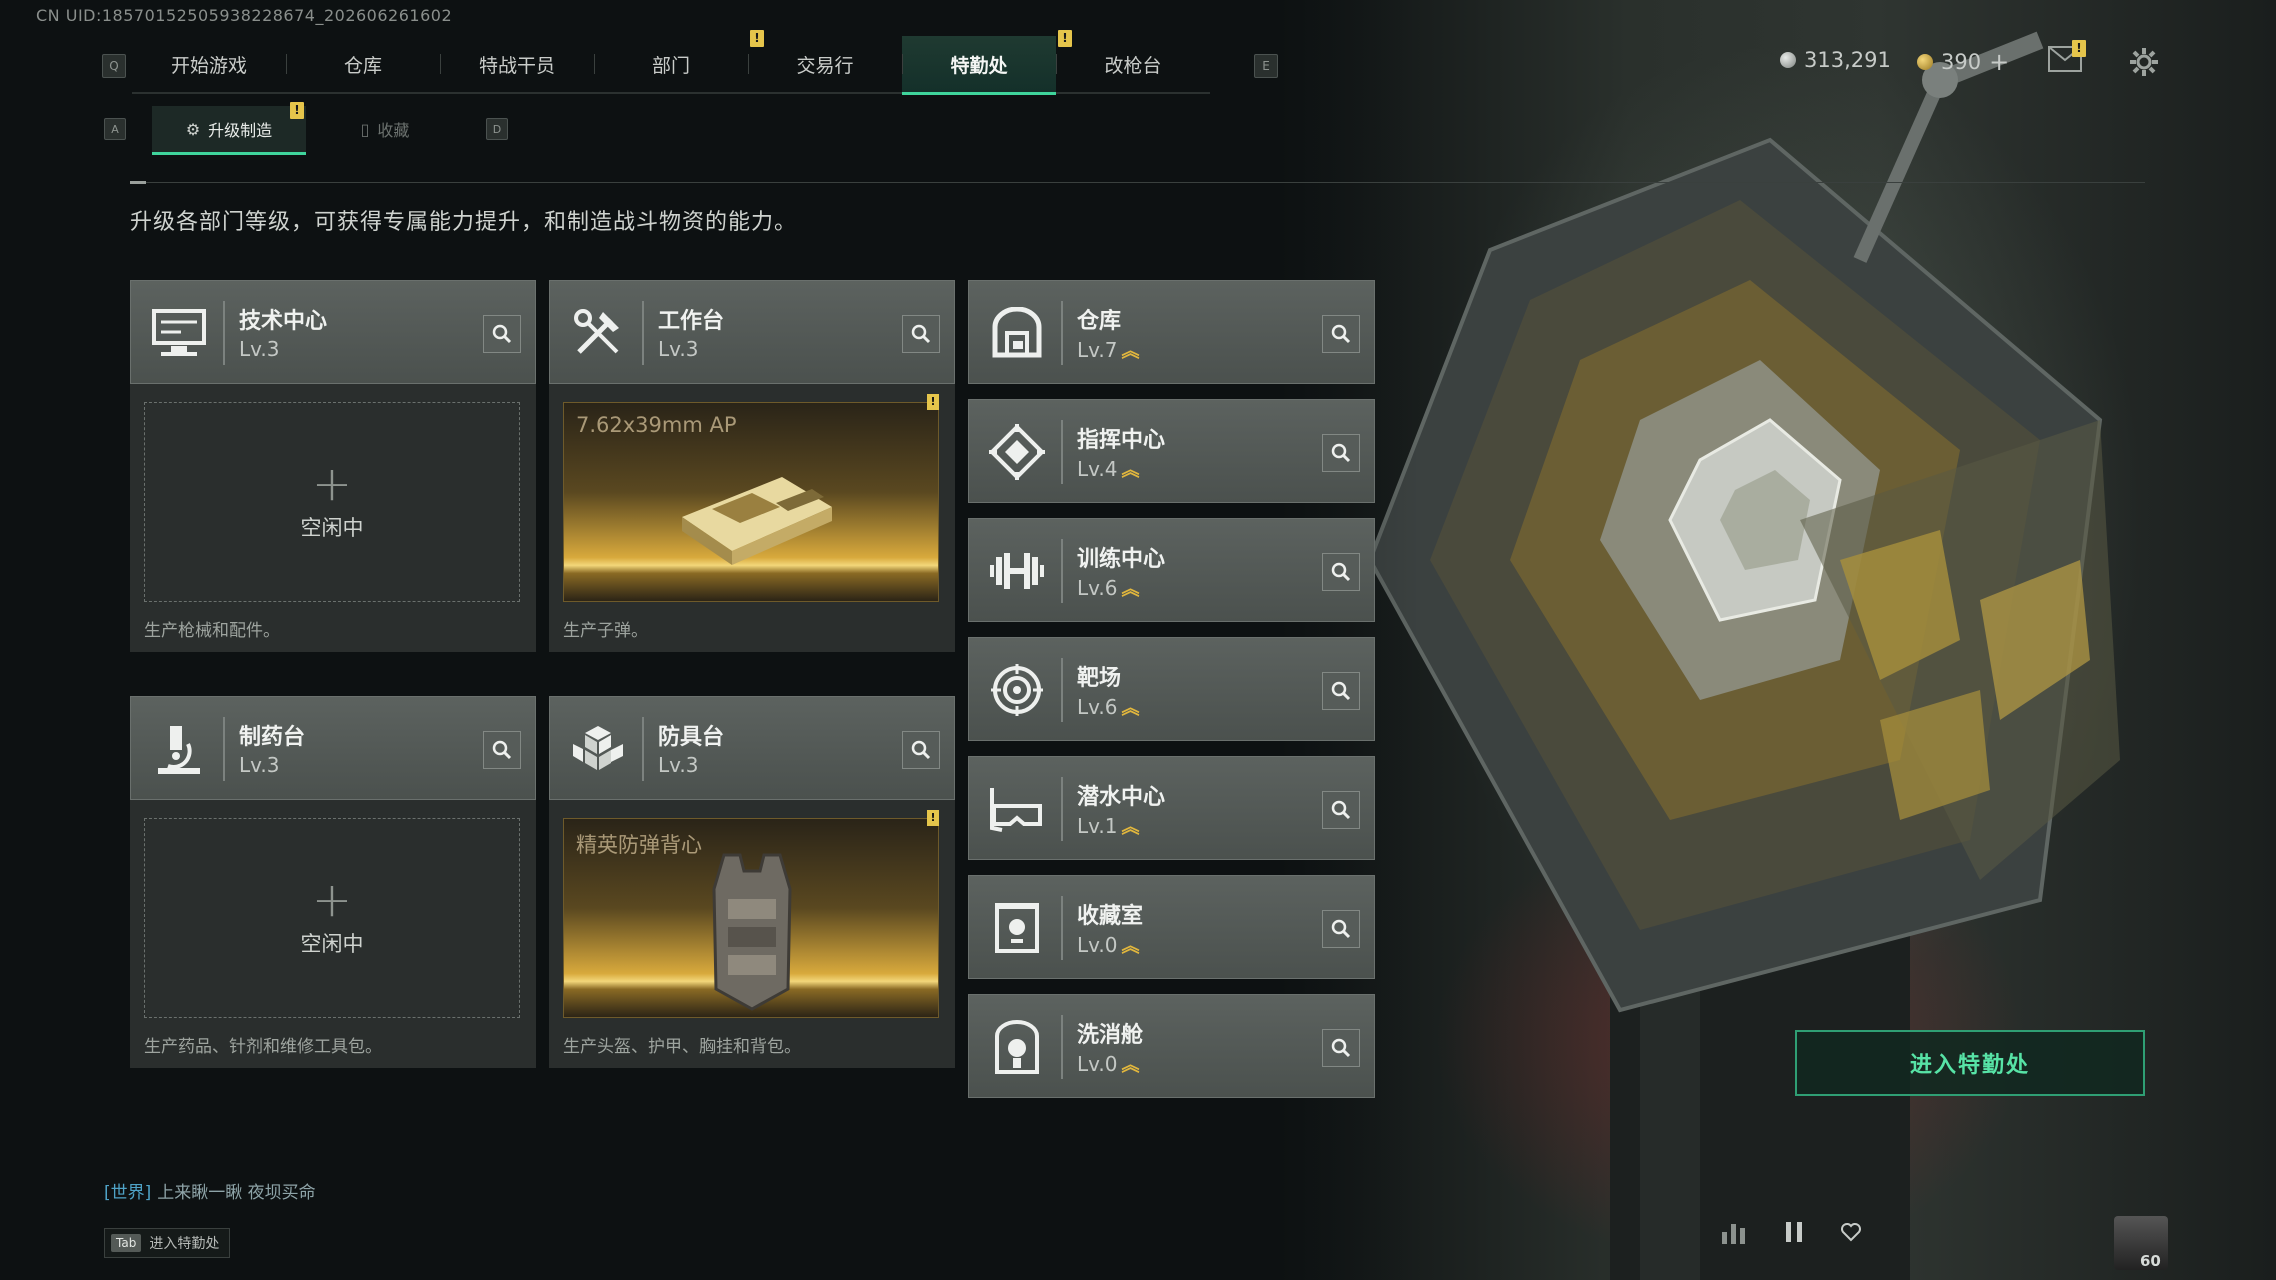 Image resolution: width=2276 pixels, height=1280 pixels. What do you see at coordinates (605, 631) in the screenshot?
I see `workshop-description: 生产子弹。` at bounding box center [605, 631].